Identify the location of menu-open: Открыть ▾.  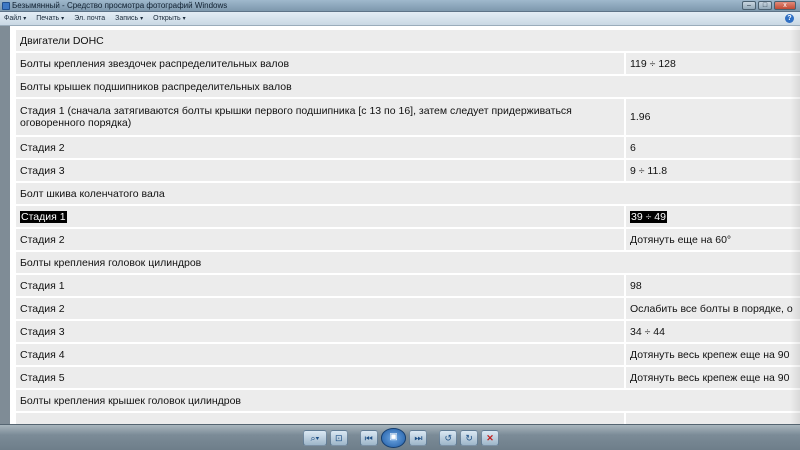
(169, 18).